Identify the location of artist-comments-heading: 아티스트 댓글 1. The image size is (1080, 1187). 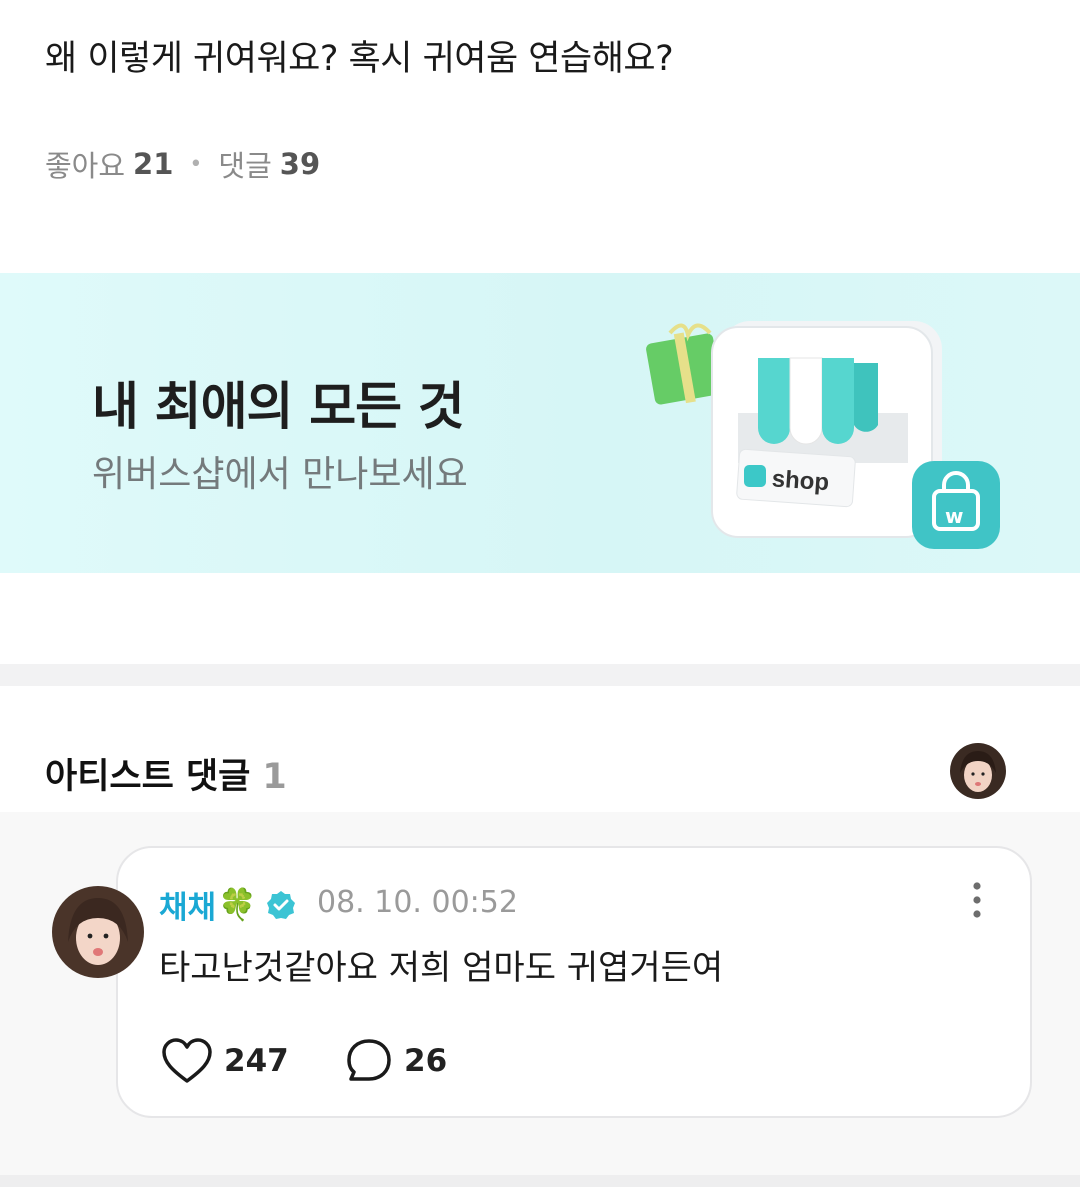
(166, 773).